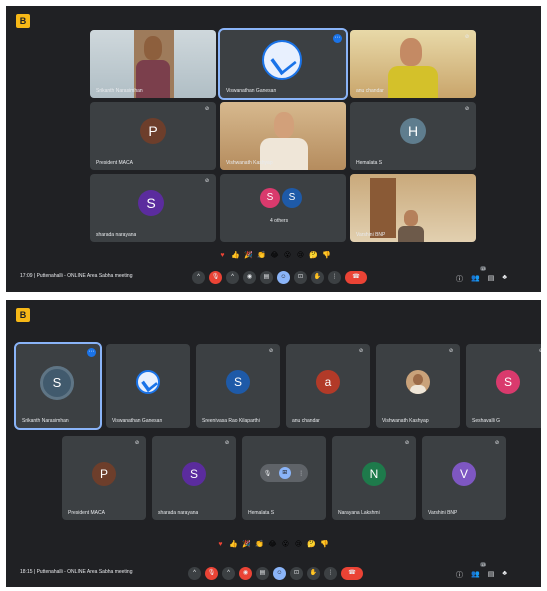 This screenshot has width=547, height=591. Describe the element at coordinates (413, 208) in the screenshot. I see `participant-tile: Varshini BNP` at that location.